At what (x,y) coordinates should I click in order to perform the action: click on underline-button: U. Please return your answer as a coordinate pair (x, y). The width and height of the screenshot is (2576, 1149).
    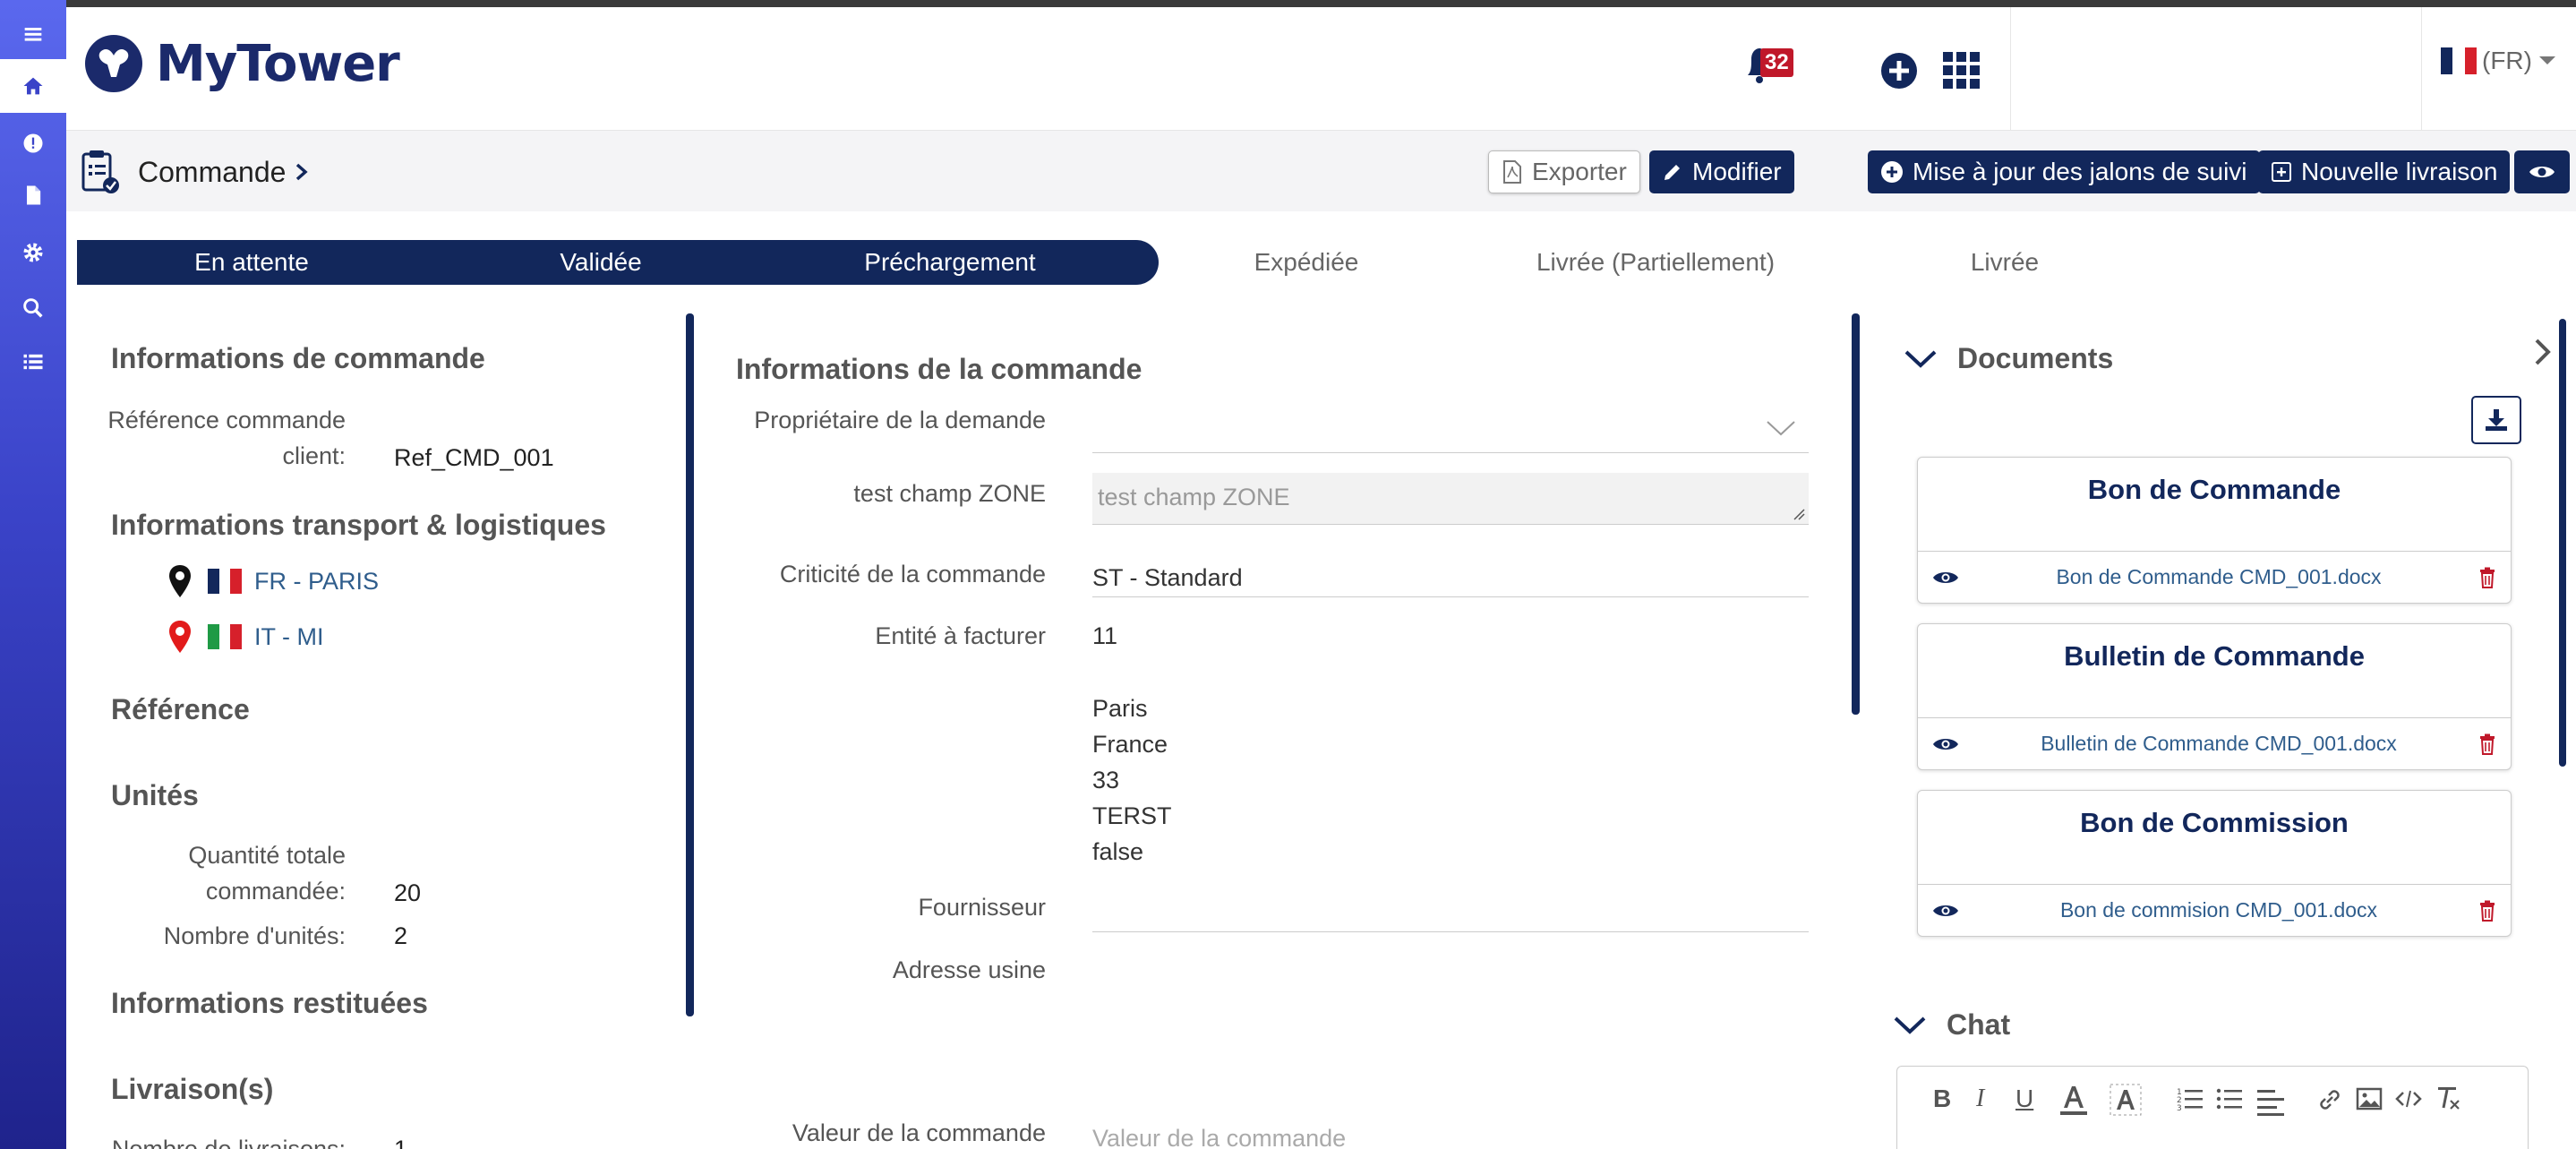
    Looking at the image, I should click on (2024, 1099).